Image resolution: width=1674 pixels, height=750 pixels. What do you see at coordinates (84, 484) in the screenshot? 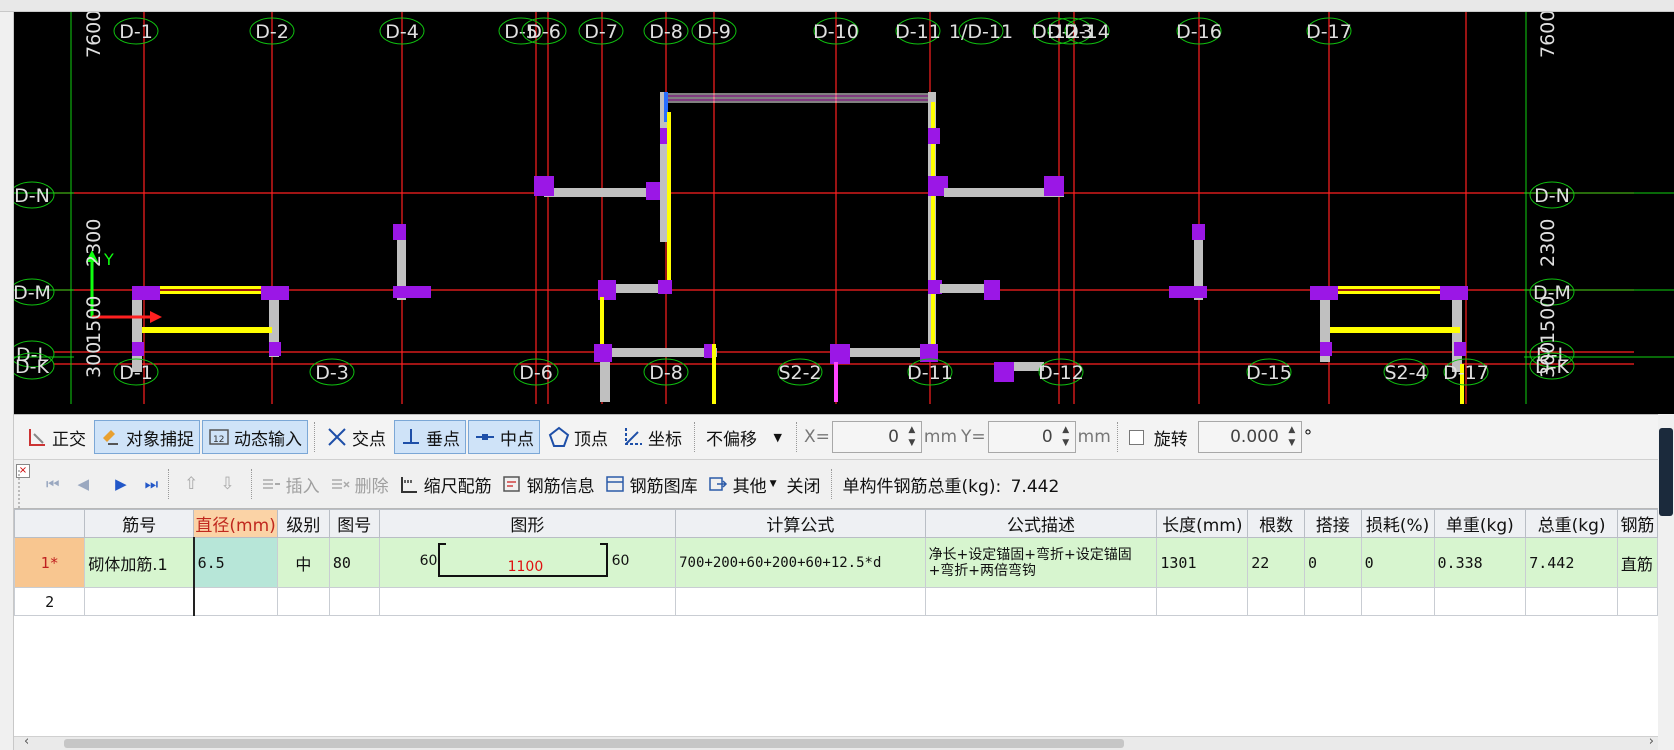
I see `previous-record-button: ◀` at bounding box center [84, 484].